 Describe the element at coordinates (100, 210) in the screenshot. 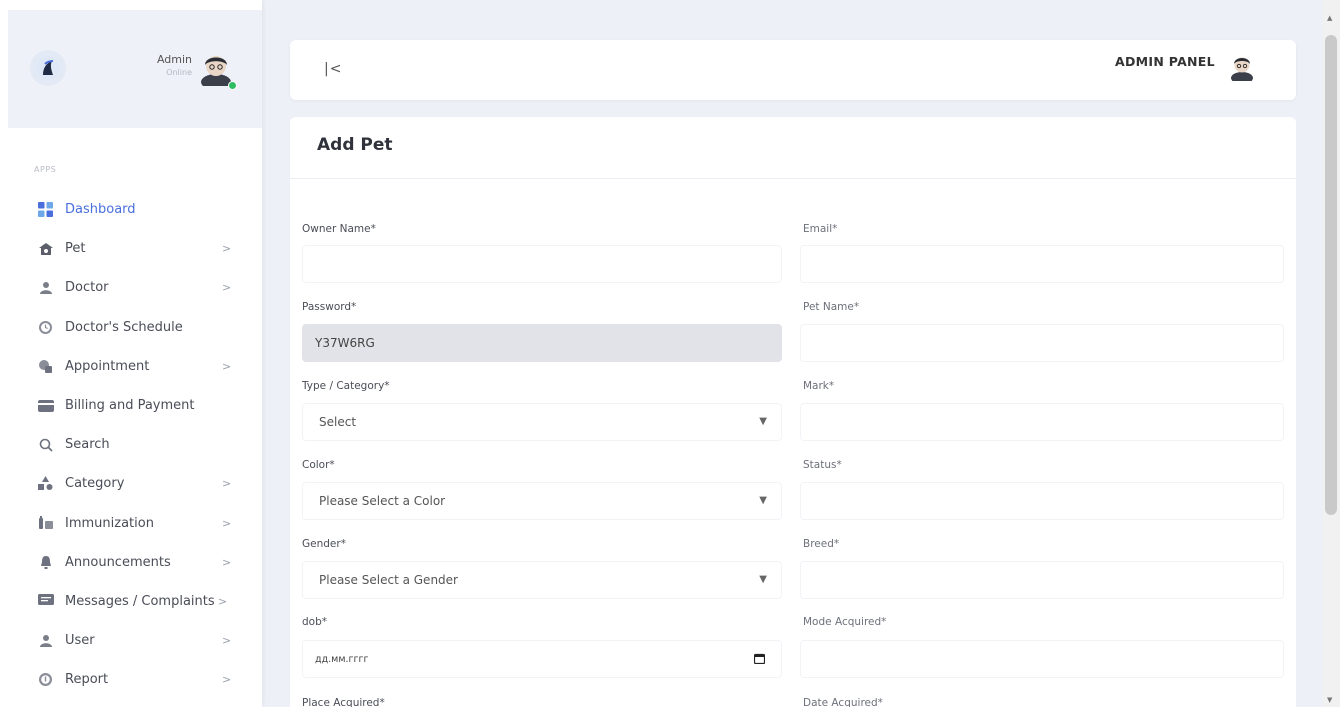

I see `sidebar-item-label: Dashboard` at that location.